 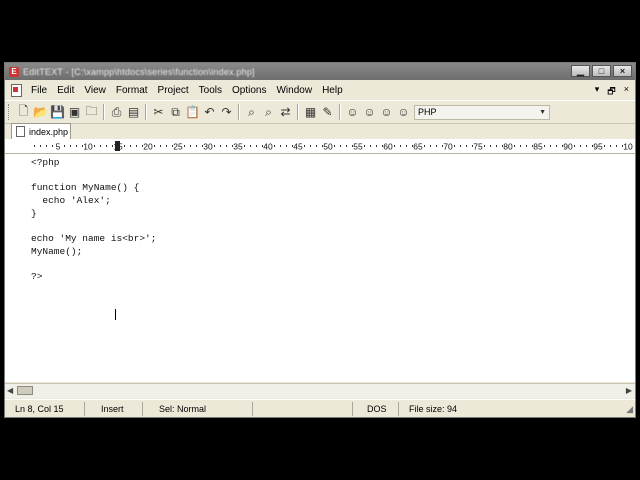 What do you see at coordinates (478, 147) in the screenshot?
I see `ruler-label: 75` at bounding box center [478, 147].